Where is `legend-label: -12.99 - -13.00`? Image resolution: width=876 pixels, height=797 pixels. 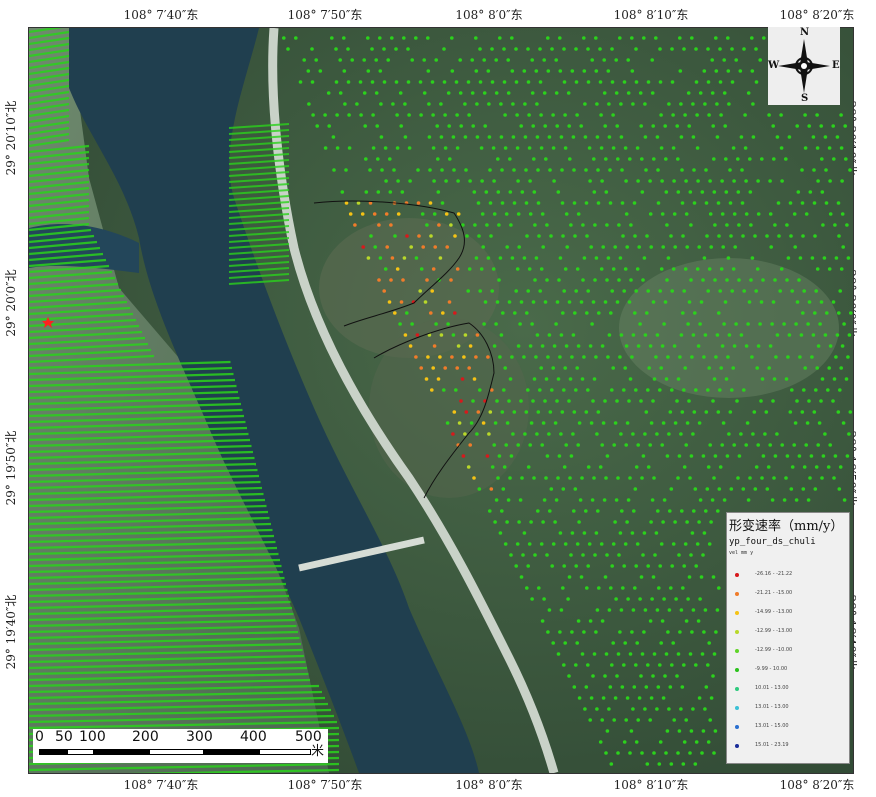 legend-label: -12.99 - -13.00 is located at coordinates (774, 631).